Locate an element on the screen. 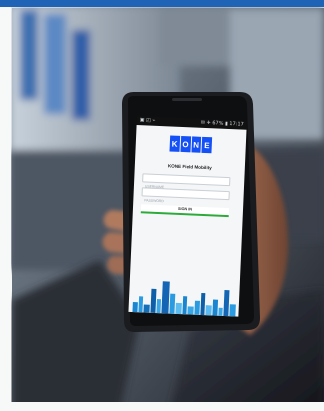  kone-logo: K O N E is located at coordinates (191, 144).